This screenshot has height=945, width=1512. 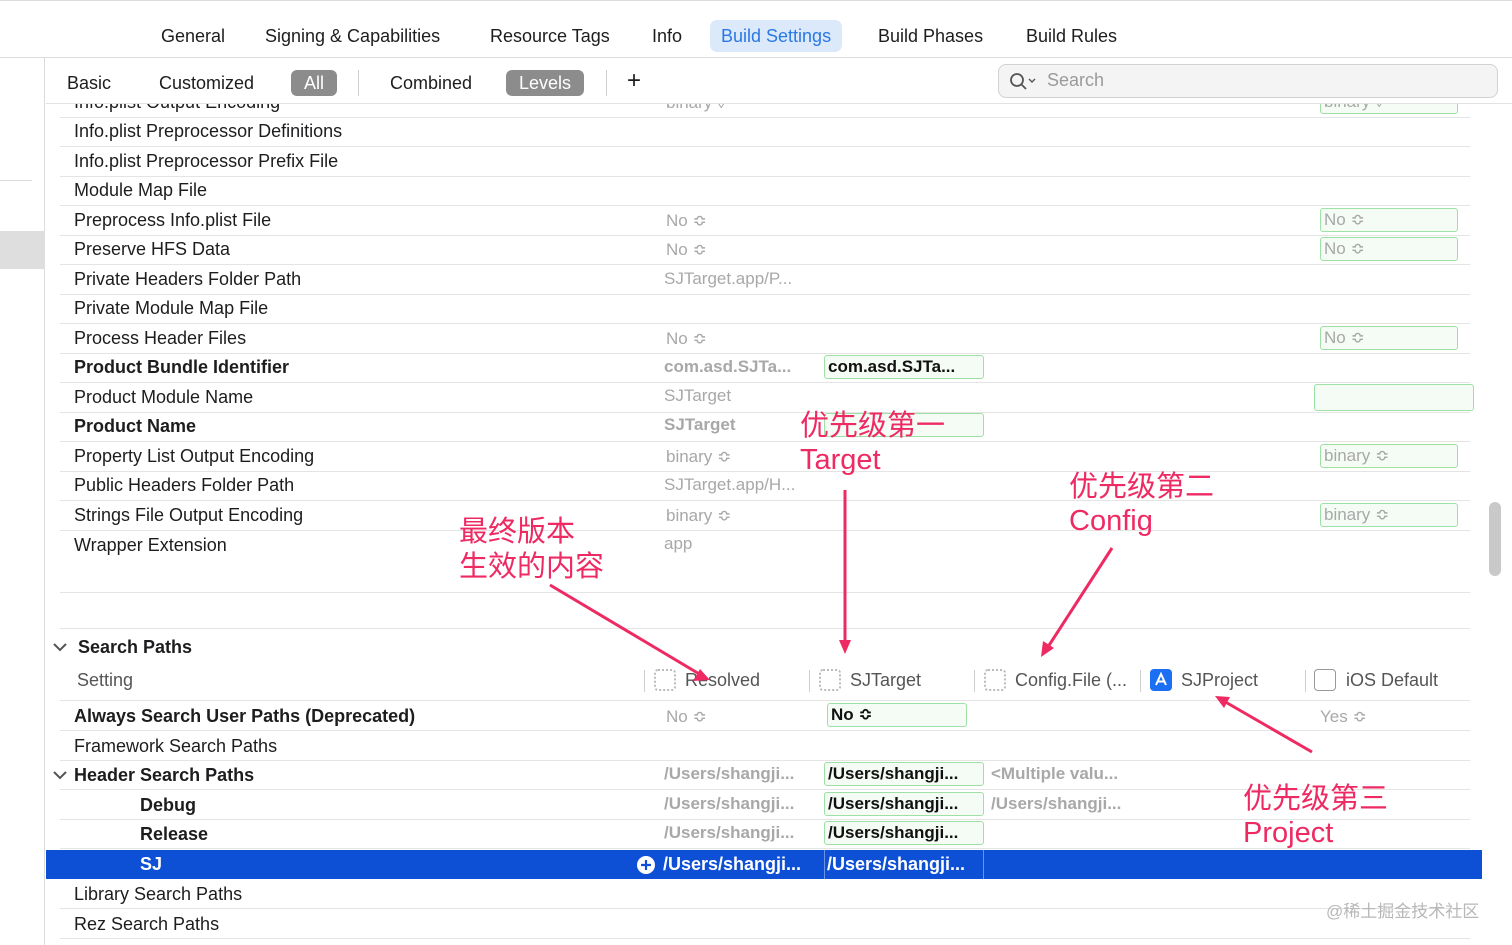 I want to click on annotation-config: Config, so click(x=1111, y=521).